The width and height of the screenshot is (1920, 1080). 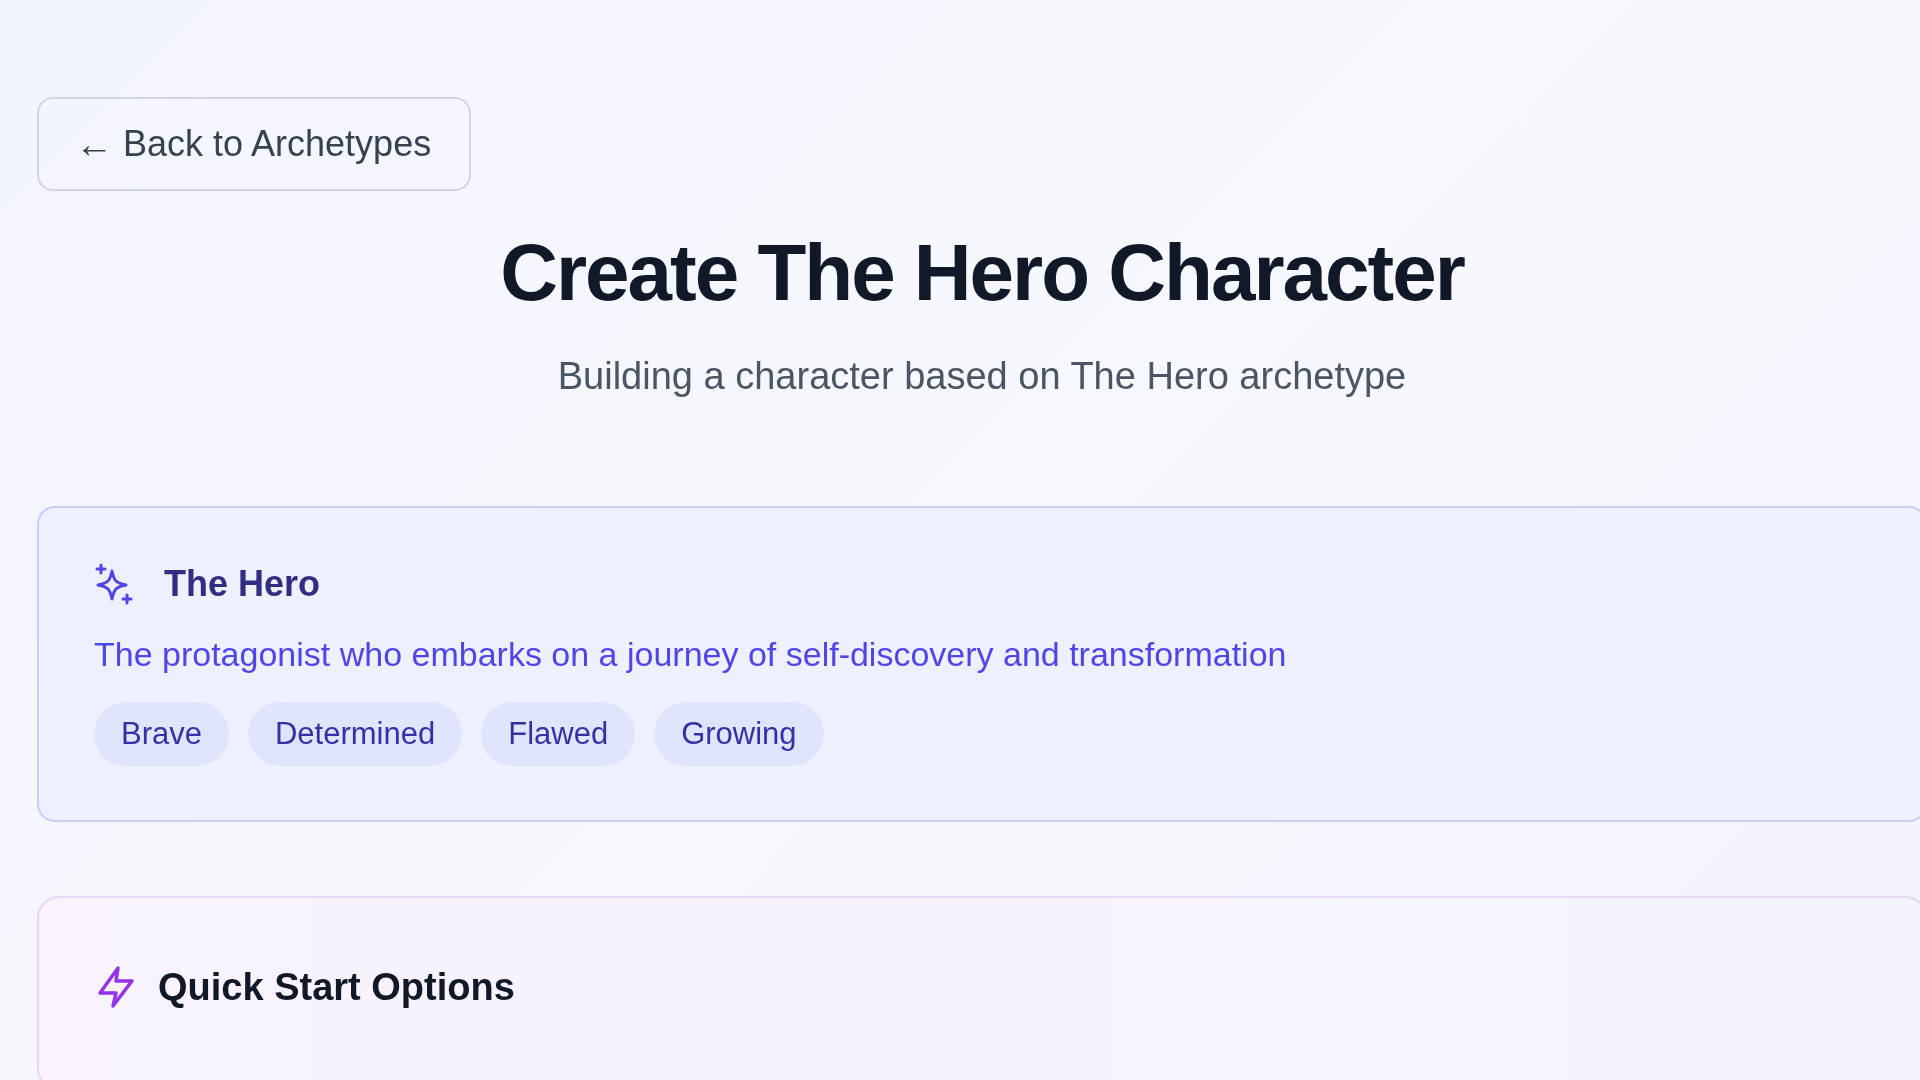 What do you see at coordinates (116, 987) in the screenshot?
I see `lightning-icon` at bounding box center [116, 987].